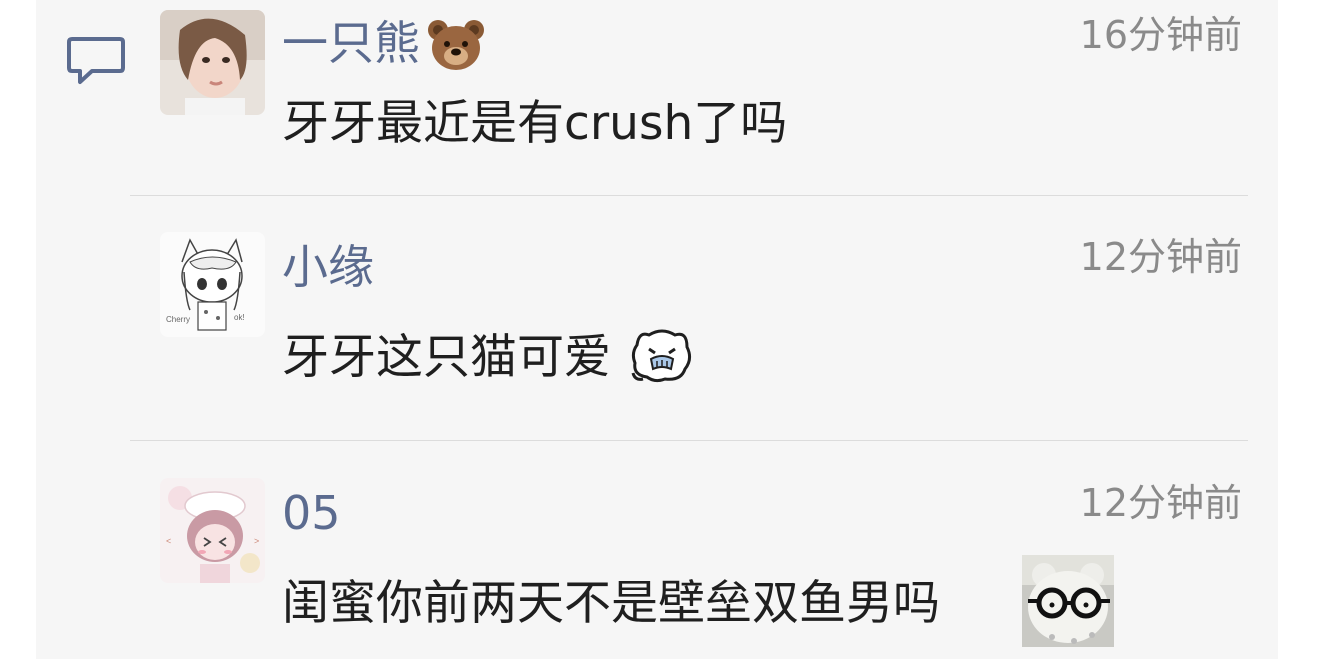  I want to click on girl-photo-avatar, so click(212, 62).